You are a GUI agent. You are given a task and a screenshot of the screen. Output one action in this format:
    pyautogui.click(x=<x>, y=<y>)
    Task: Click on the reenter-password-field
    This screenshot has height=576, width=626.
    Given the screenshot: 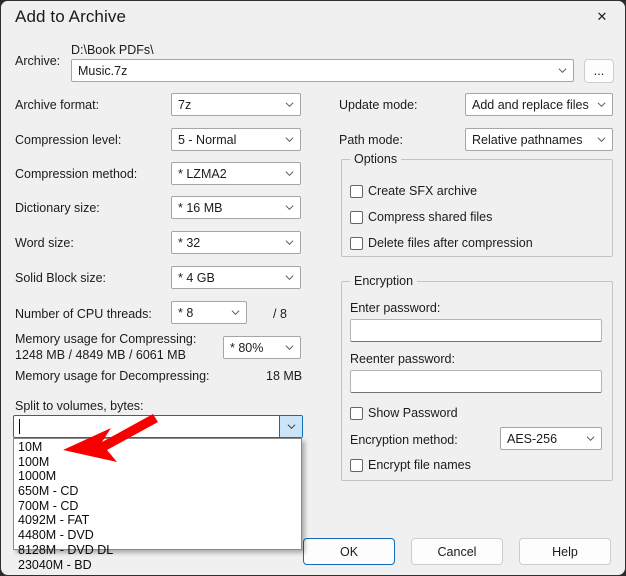 What is the action you would take?
    pyautogui.click(x=476, y=381)
    